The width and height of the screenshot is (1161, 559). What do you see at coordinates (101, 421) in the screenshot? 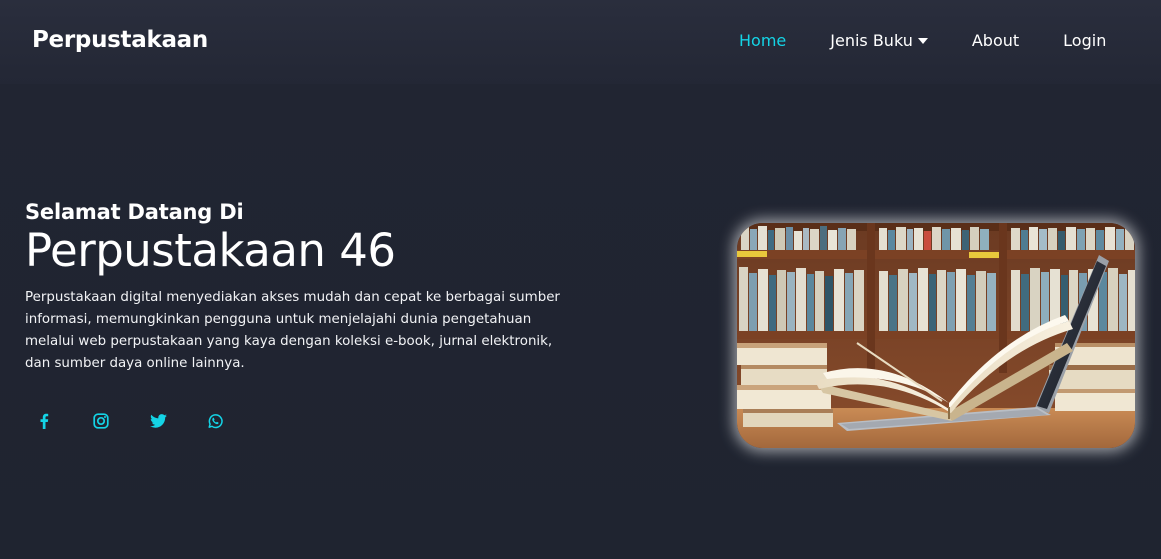
I see `instagram-icon` at bounding box center [101, 421].